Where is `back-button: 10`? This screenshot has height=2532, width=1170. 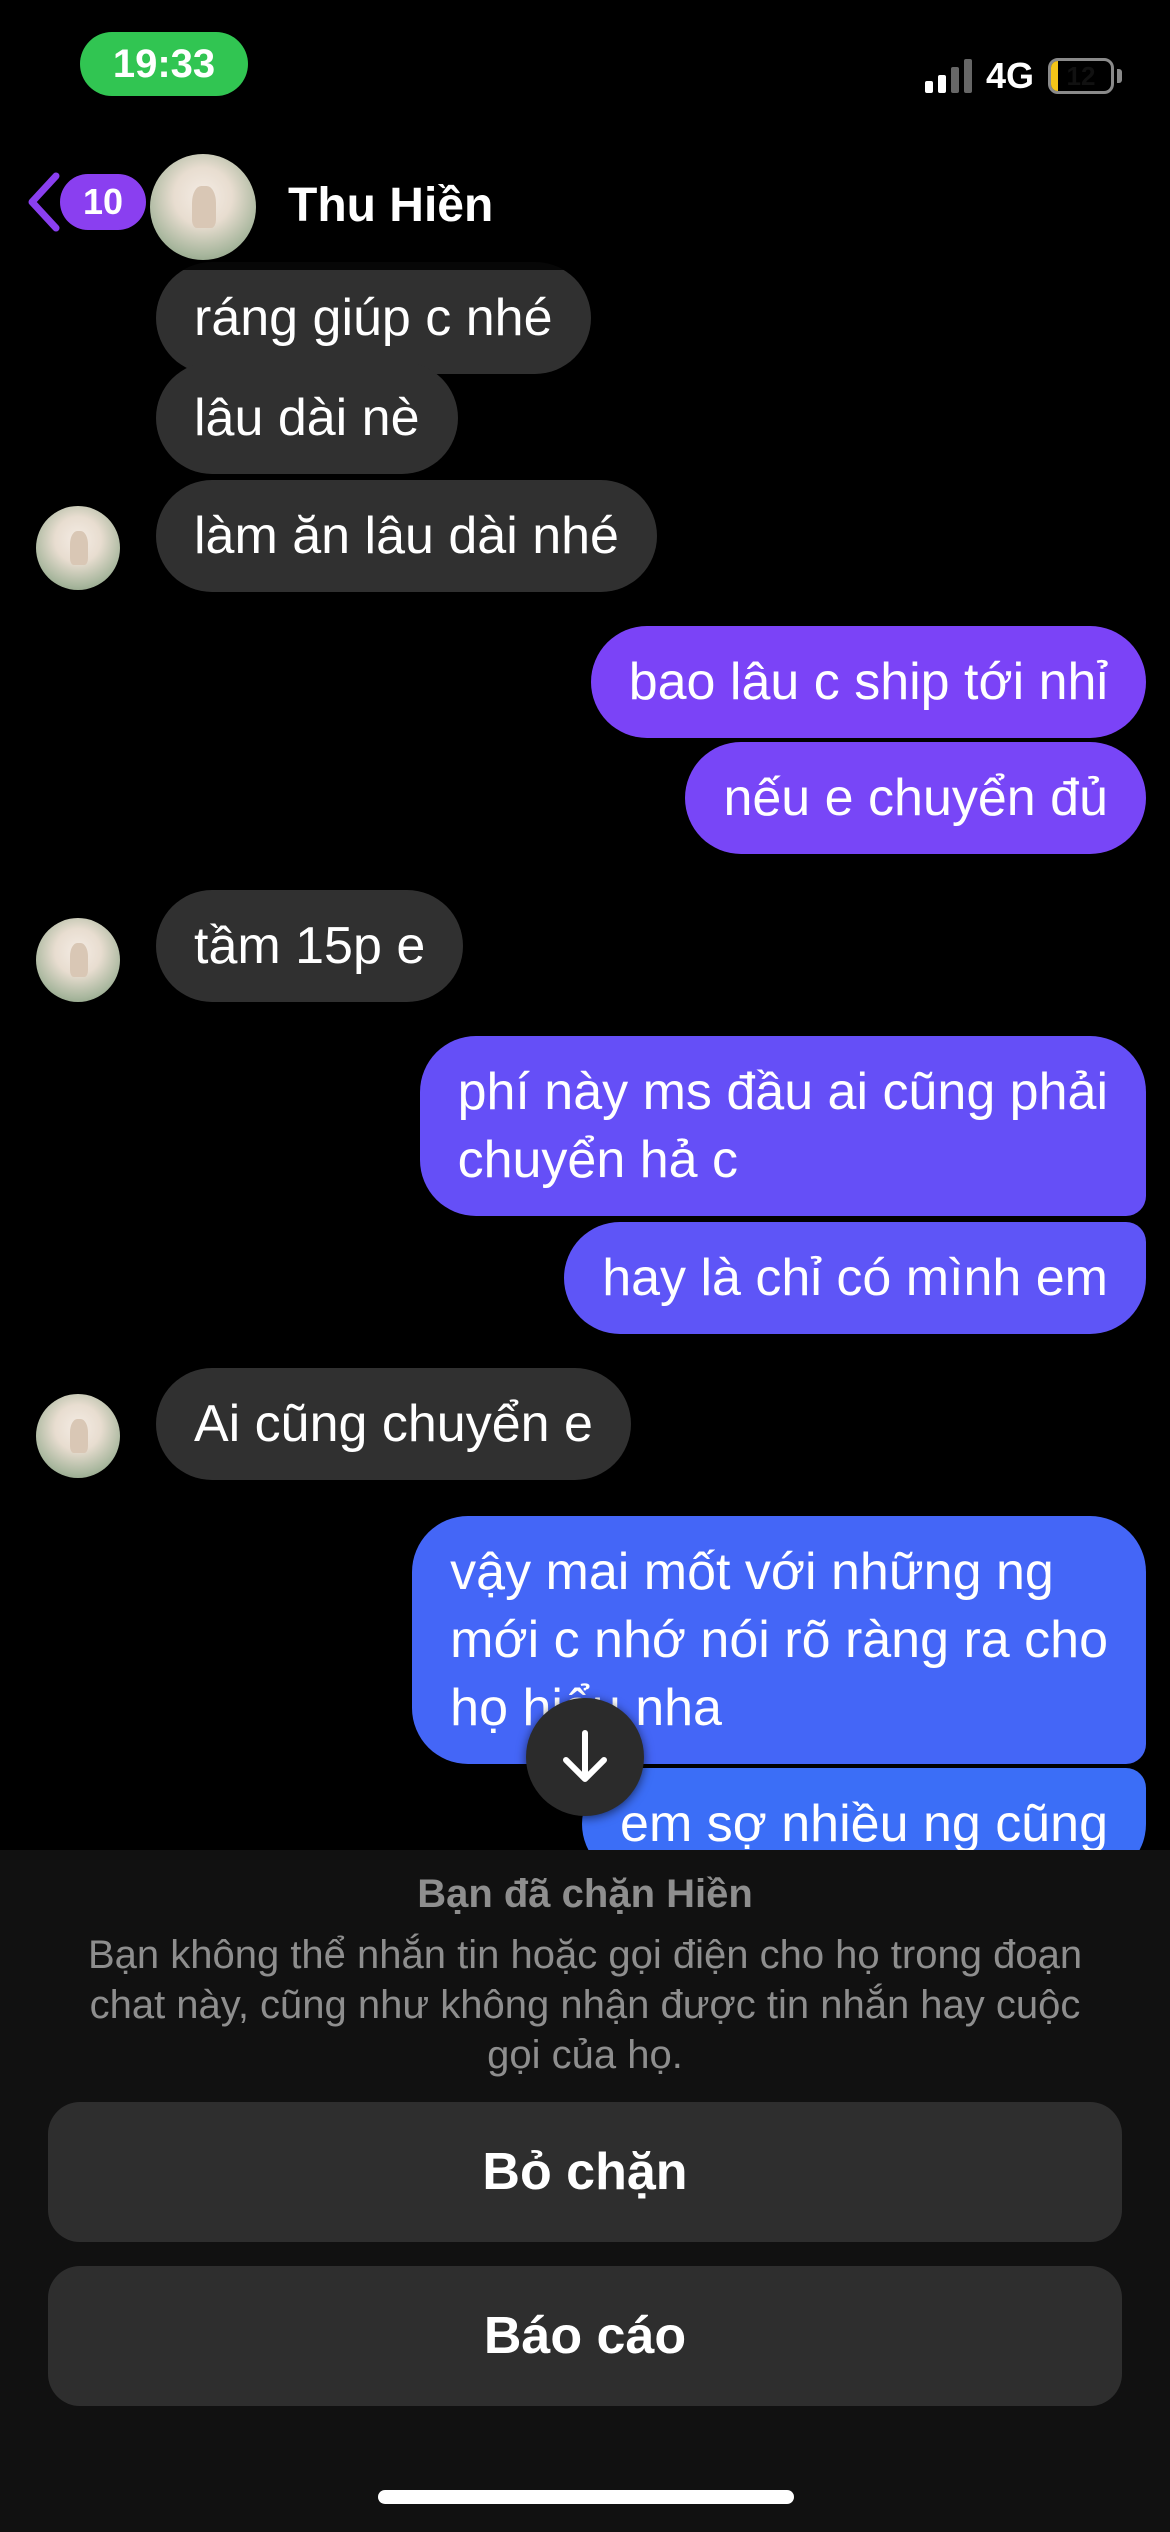 back-button: 10 is located at coordinates (85, 202).